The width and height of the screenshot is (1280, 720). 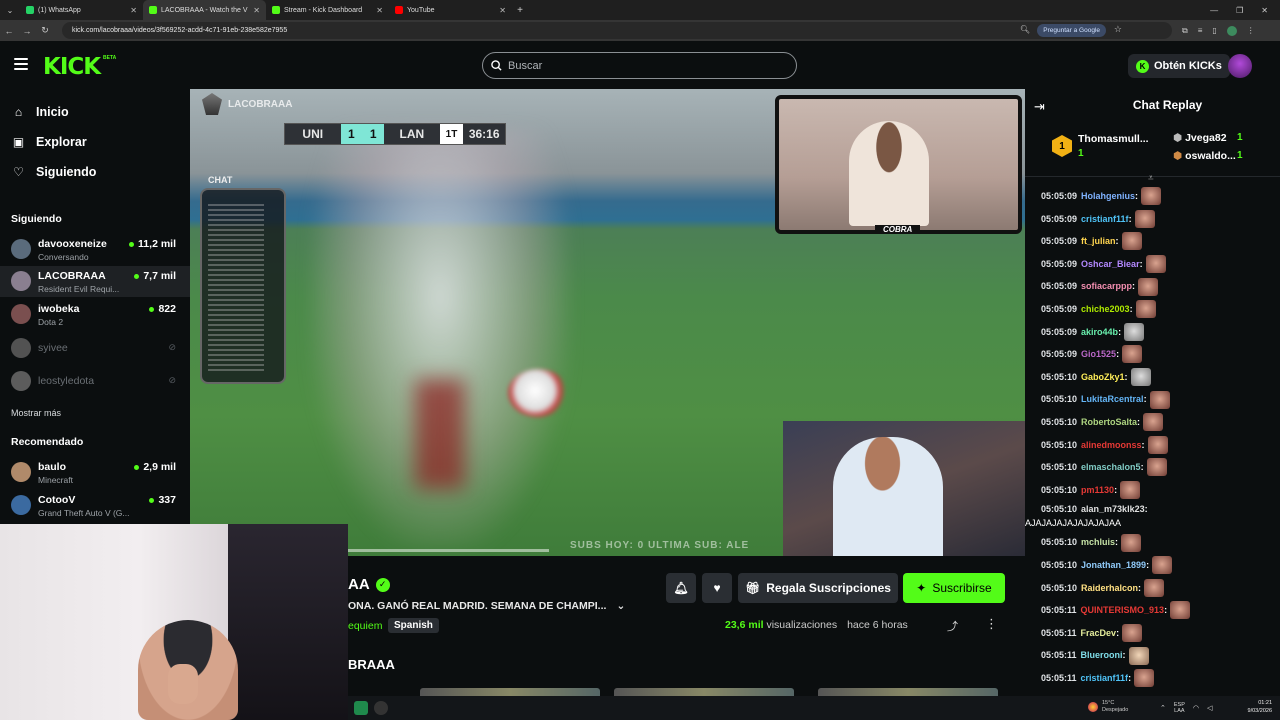 I want to click on following-heading: Siguiendo, so click(x=36, y=219).